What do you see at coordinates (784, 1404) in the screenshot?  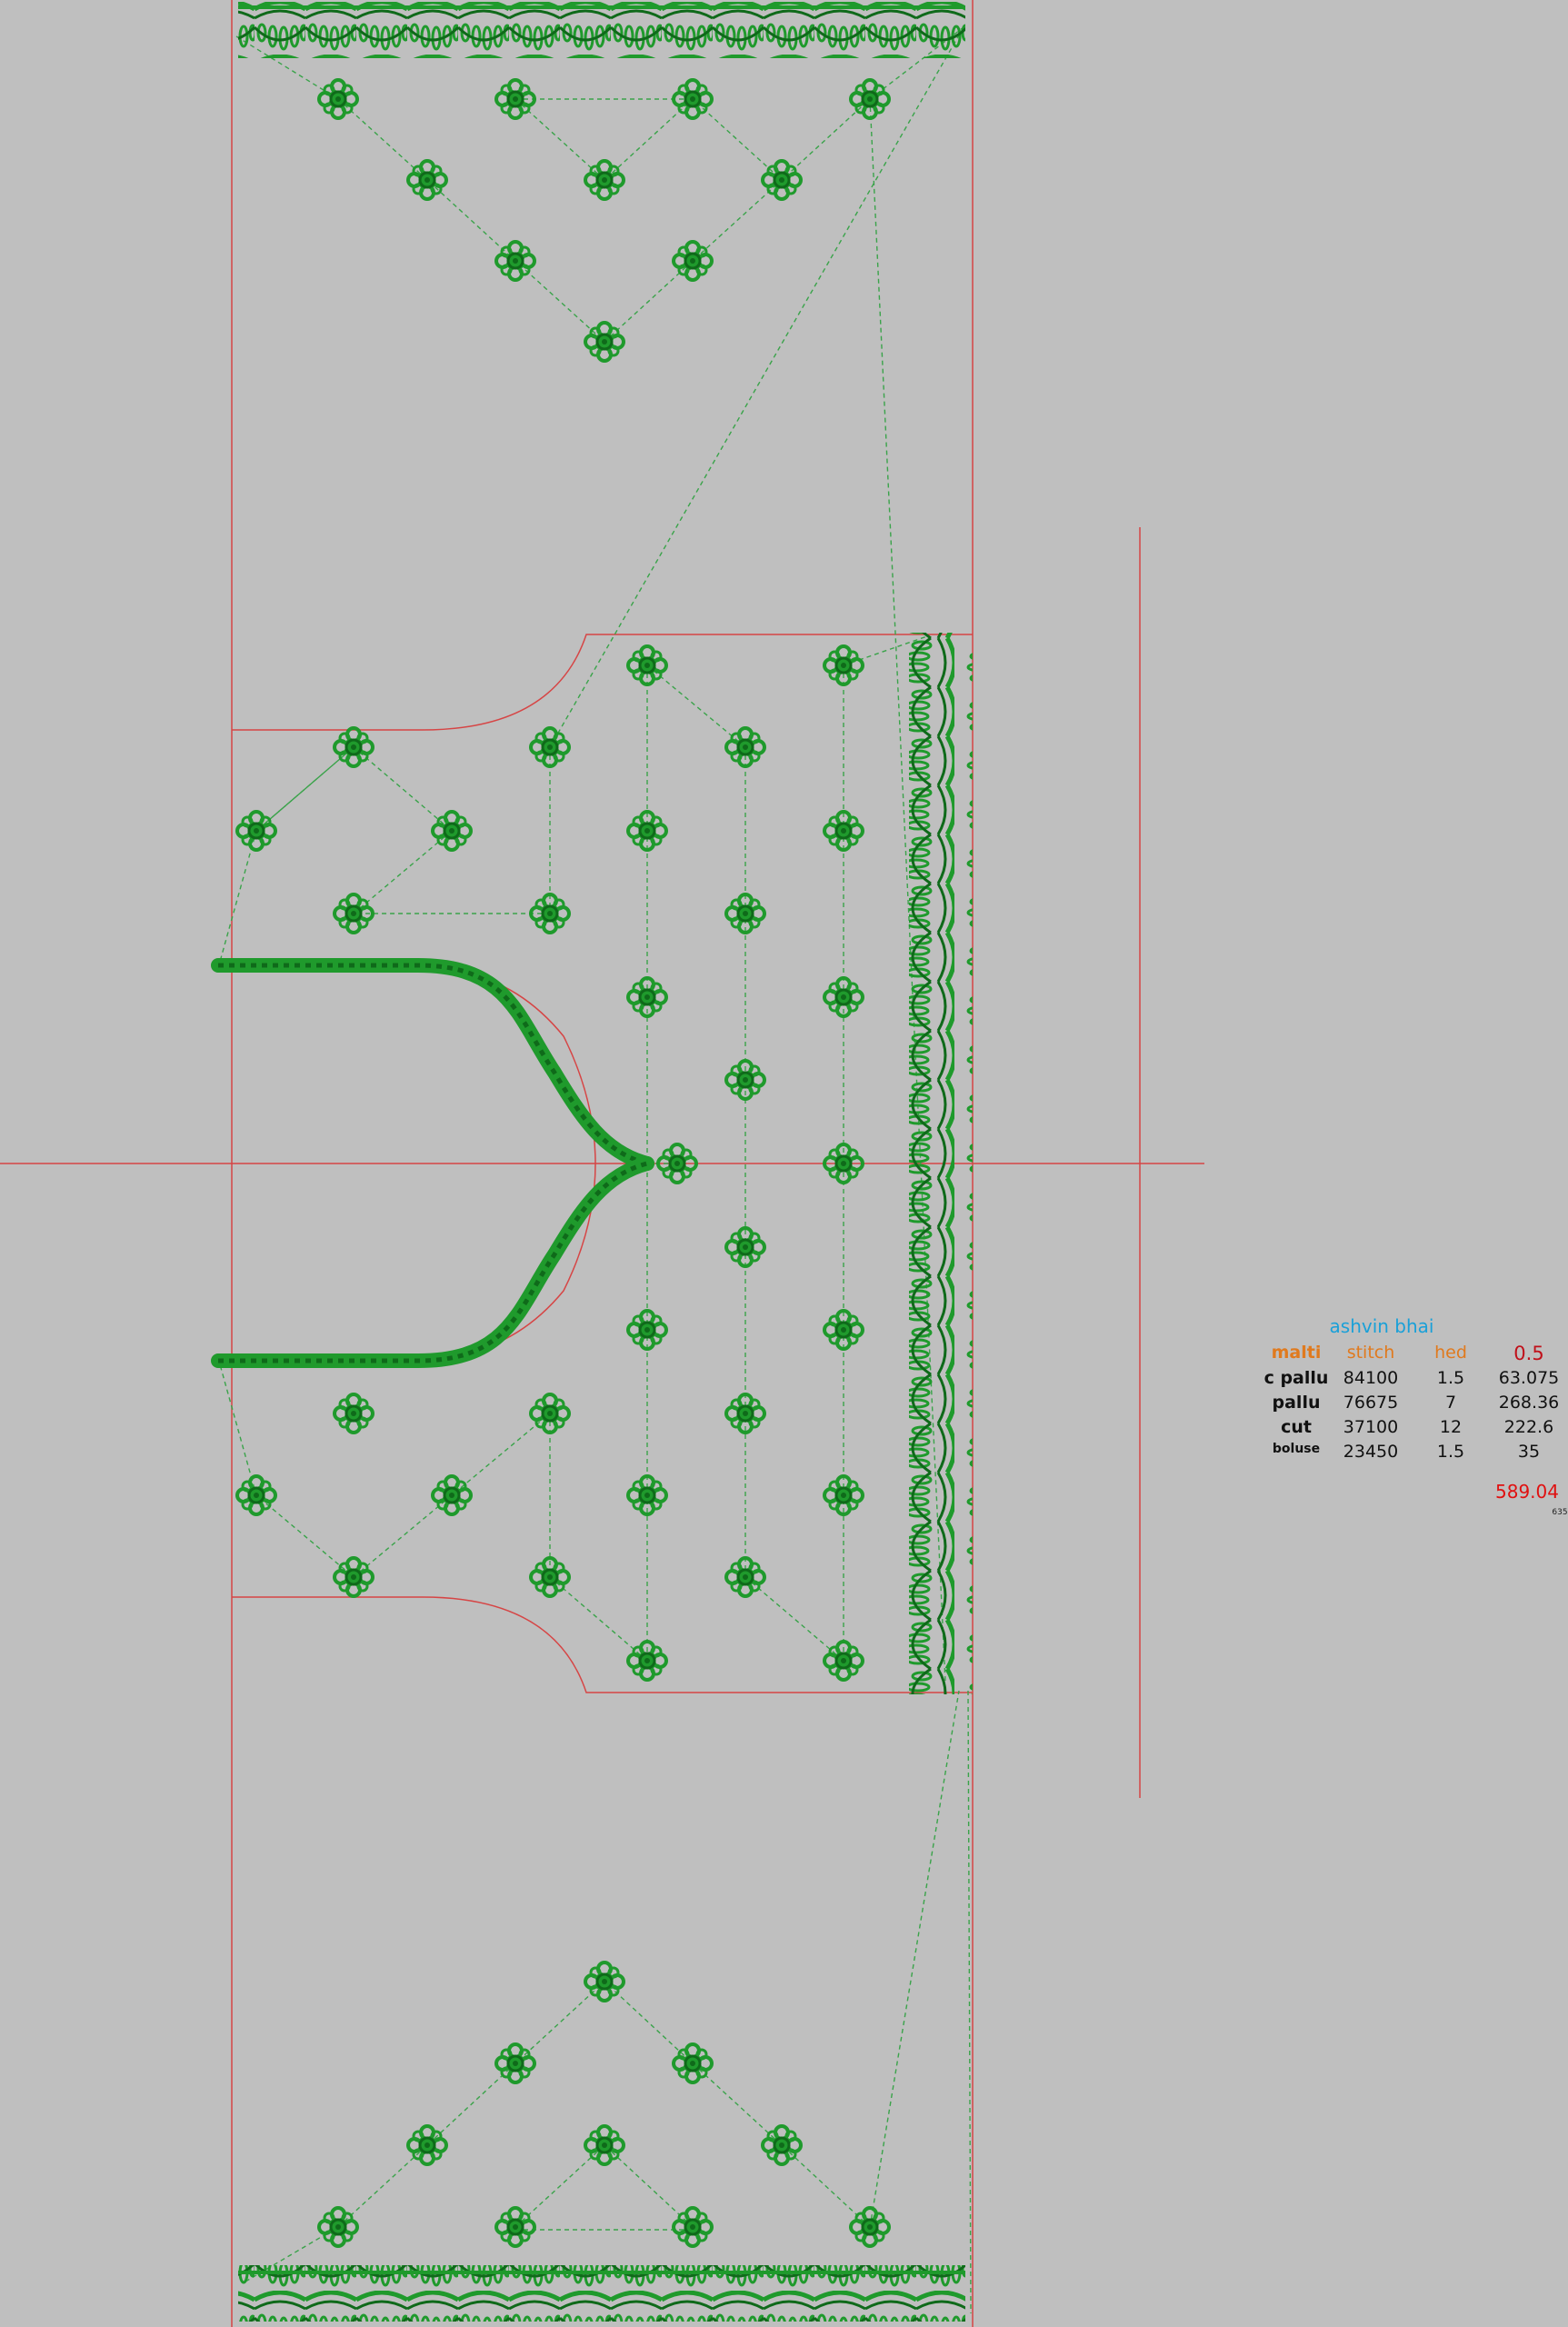 I see `table-row: pallu 76675 7 268.36` at bounding box center [784, 1404].